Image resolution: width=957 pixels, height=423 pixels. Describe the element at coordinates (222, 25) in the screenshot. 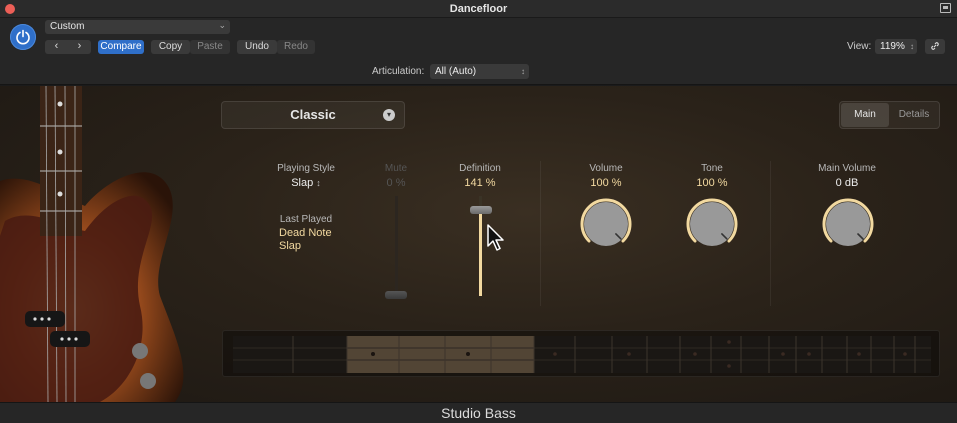

I see `chevron-down-icon: ⌄` at that location.